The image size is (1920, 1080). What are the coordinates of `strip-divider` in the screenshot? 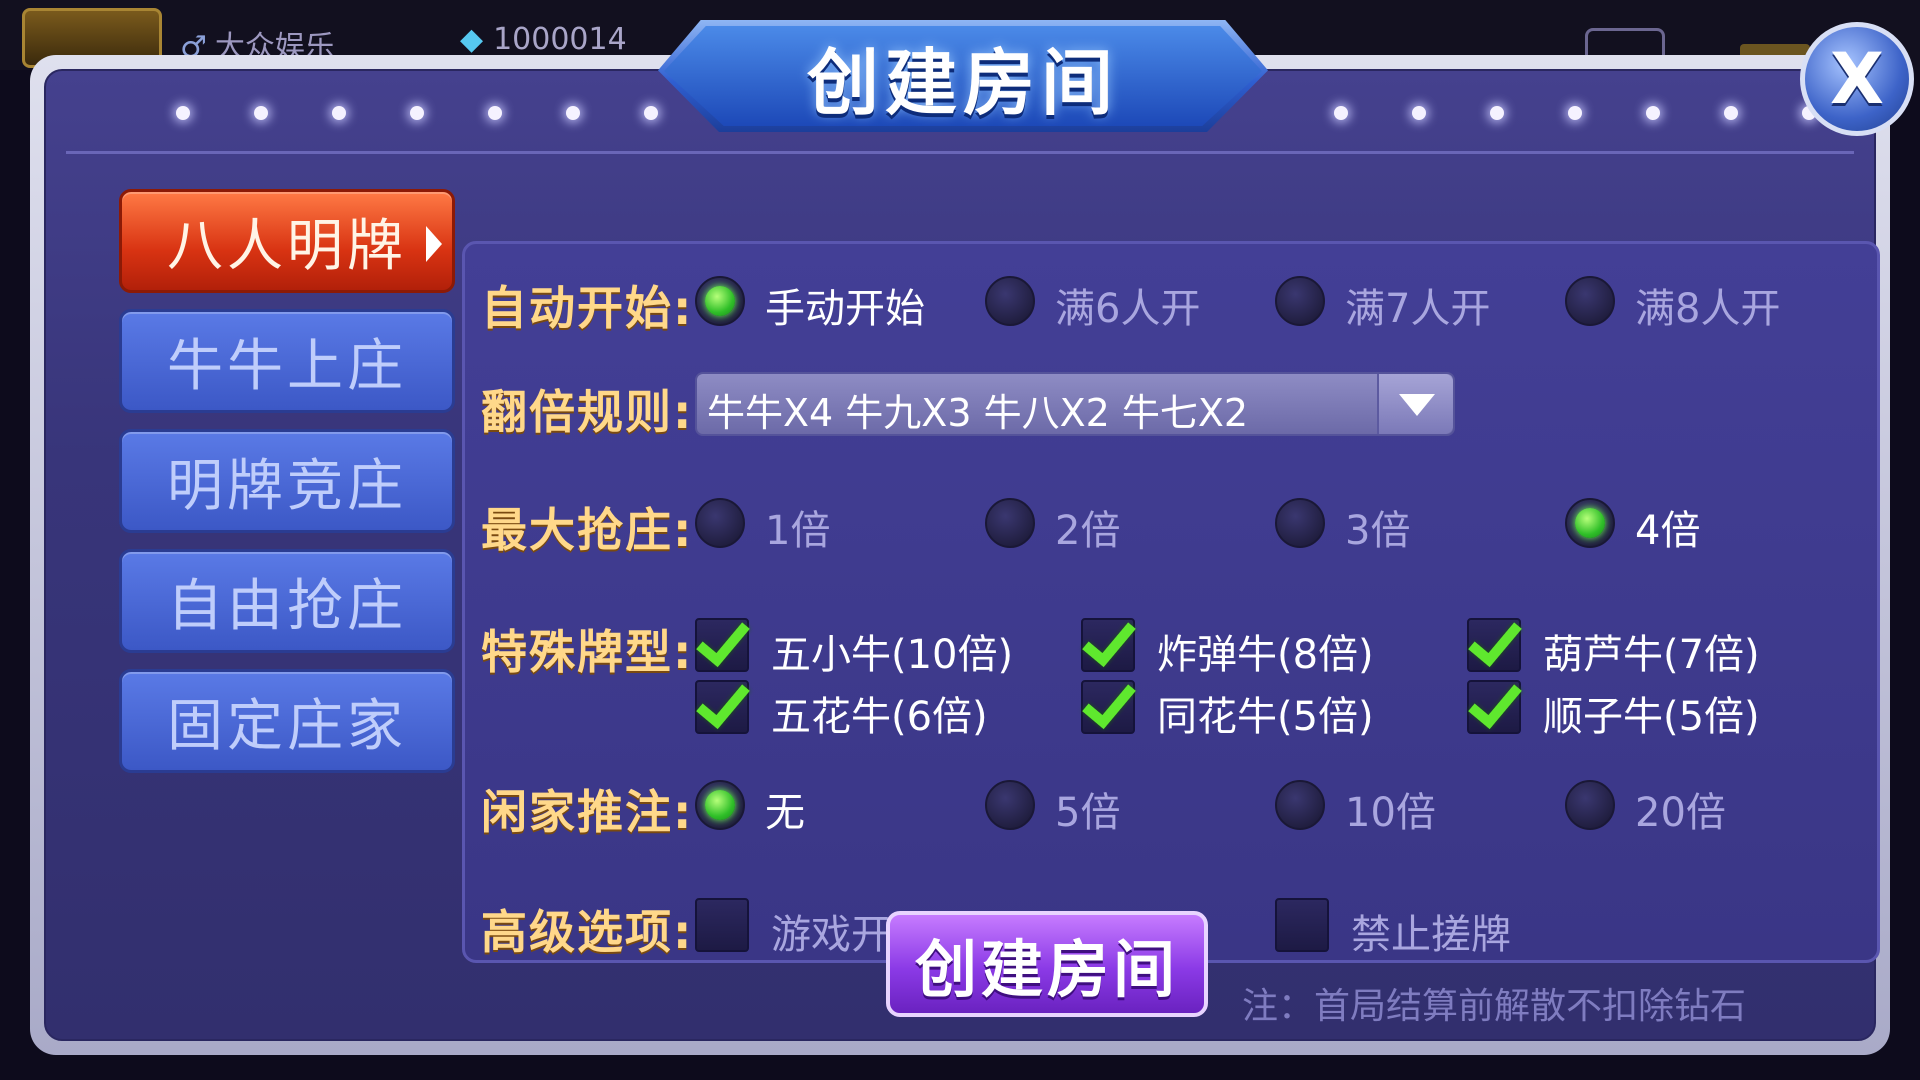 It's located at (960, 152).